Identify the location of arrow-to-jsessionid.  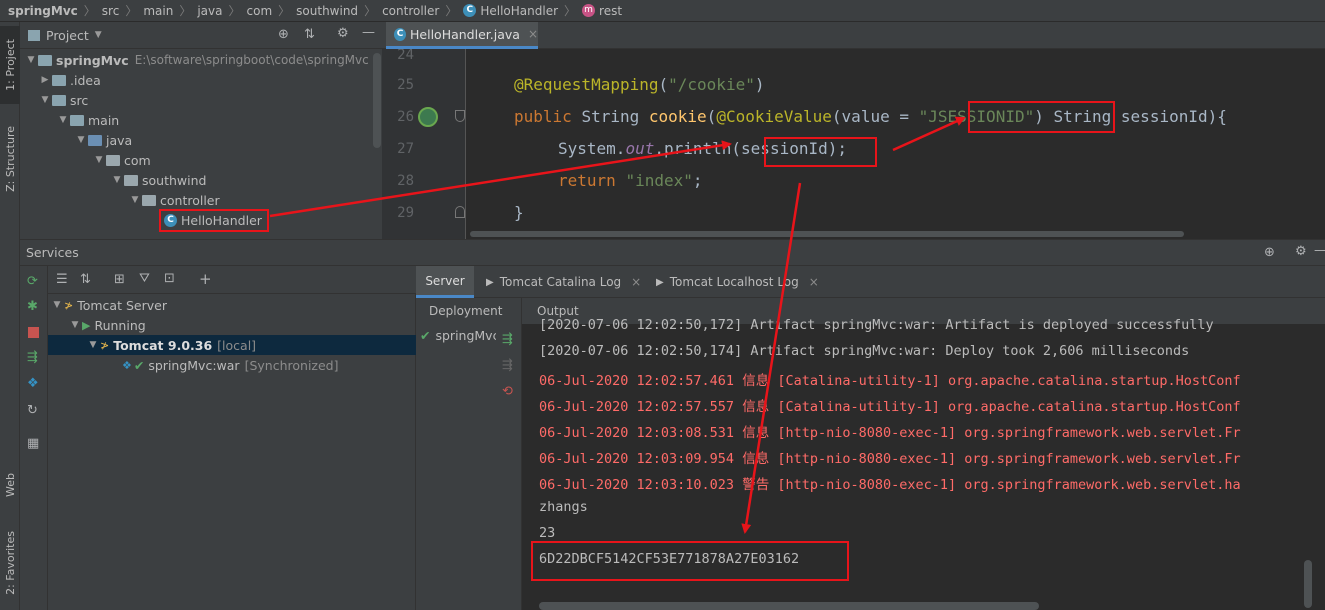
(929, 134).